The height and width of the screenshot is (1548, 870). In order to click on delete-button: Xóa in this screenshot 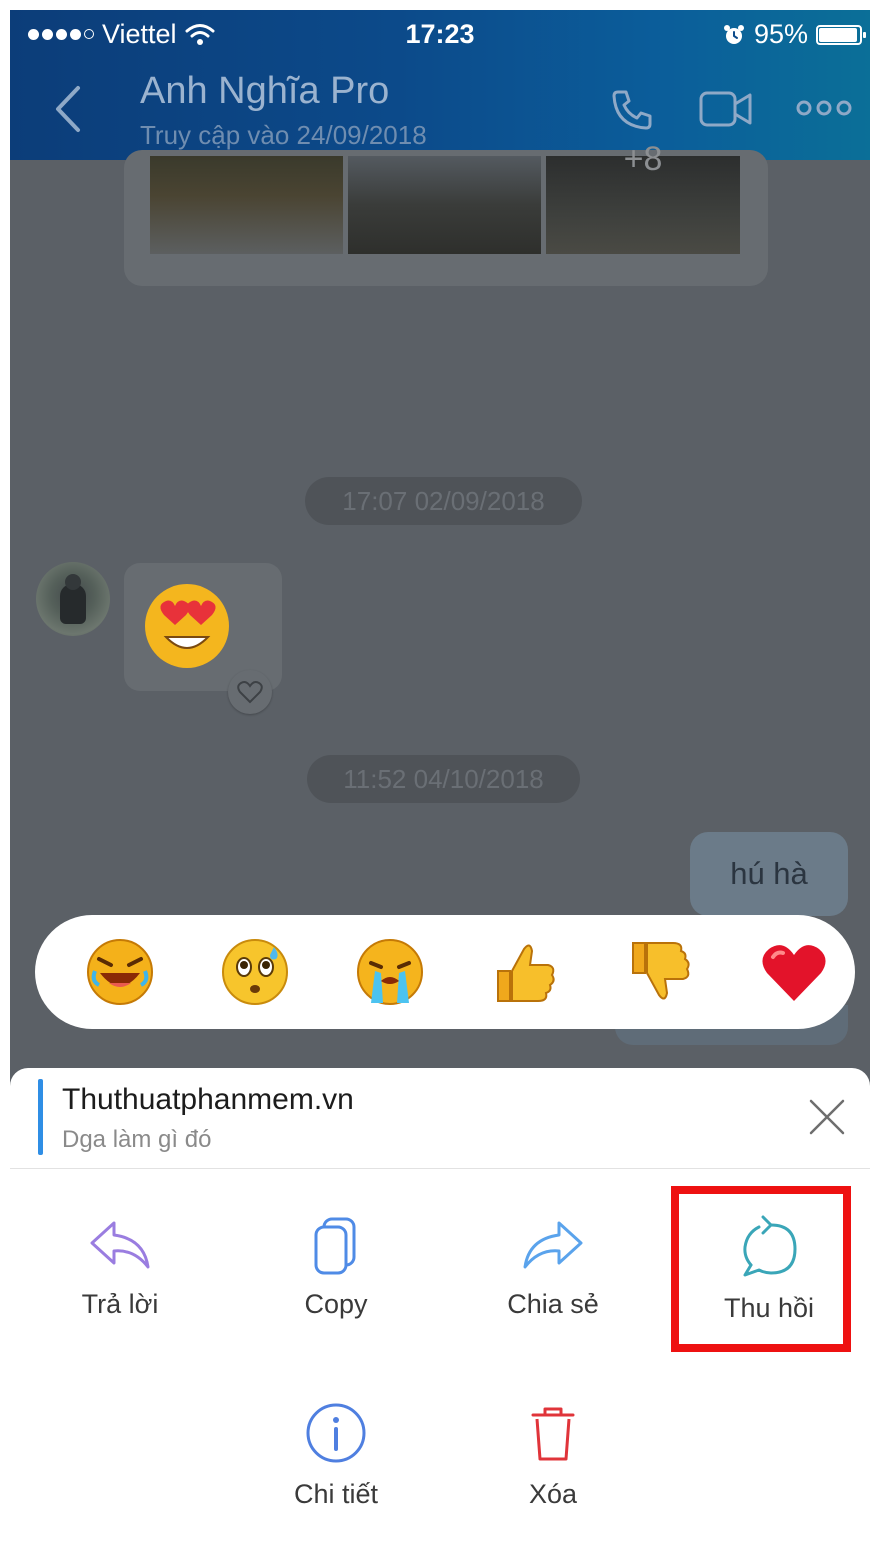, I will do `click(553, 1455)`.